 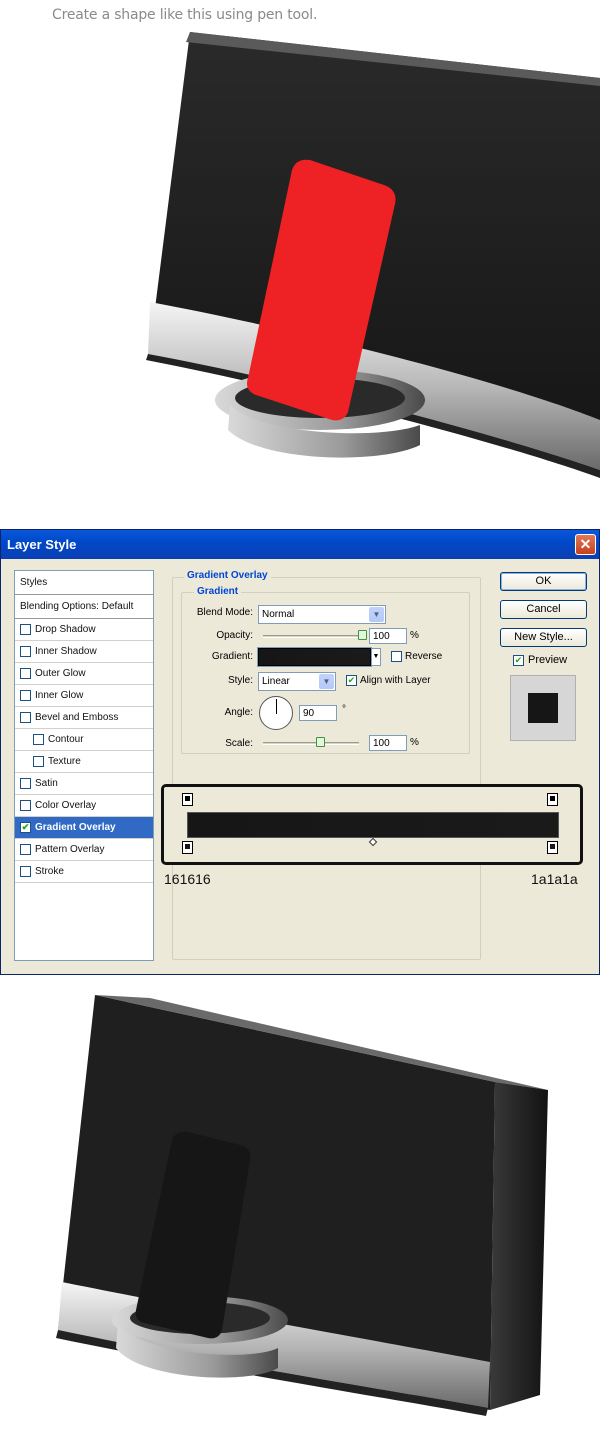 I want to click on style-item-label: Satin, so click(x=46, y=783).